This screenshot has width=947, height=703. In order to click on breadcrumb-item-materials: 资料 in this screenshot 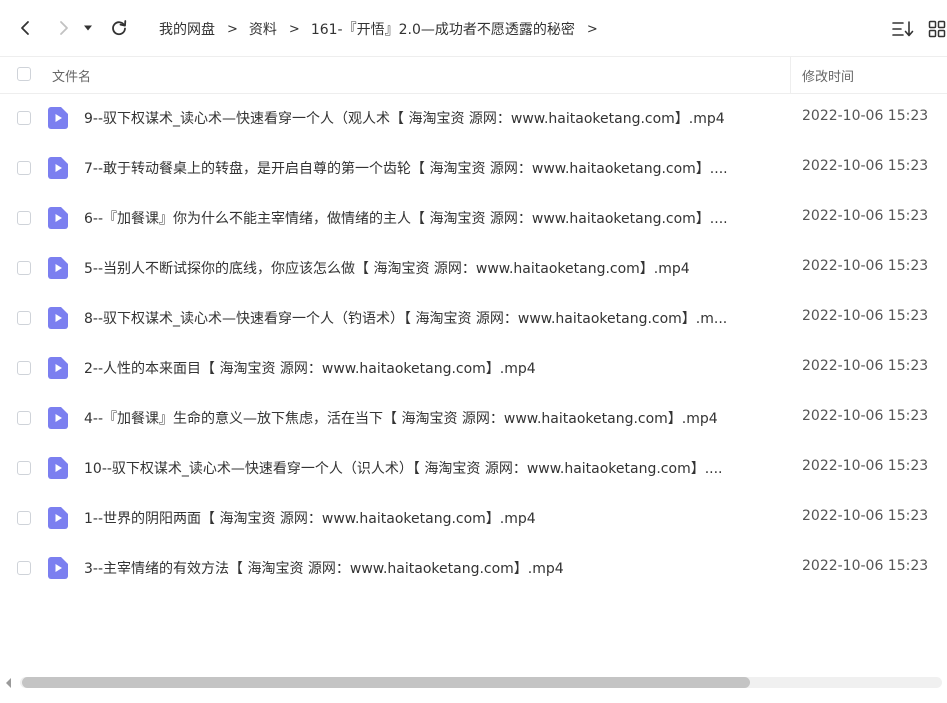, I will do `click(263, 29)`.